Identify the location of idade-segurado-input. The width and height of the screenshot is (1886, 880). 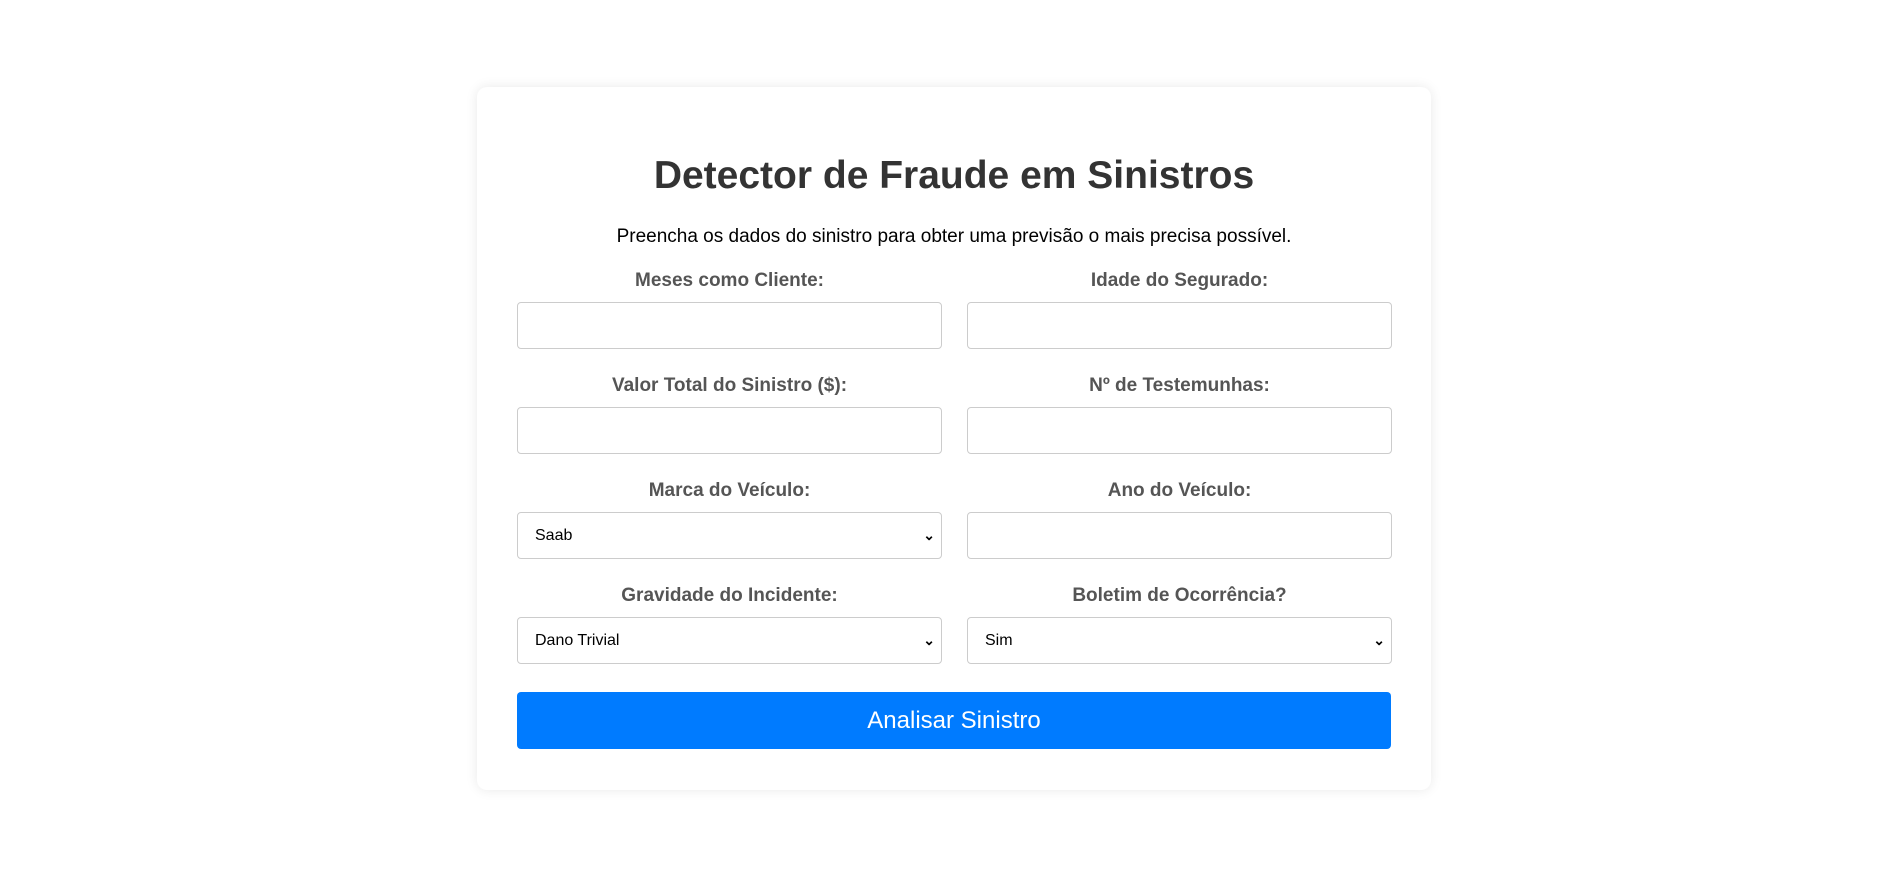
(1179, 325).